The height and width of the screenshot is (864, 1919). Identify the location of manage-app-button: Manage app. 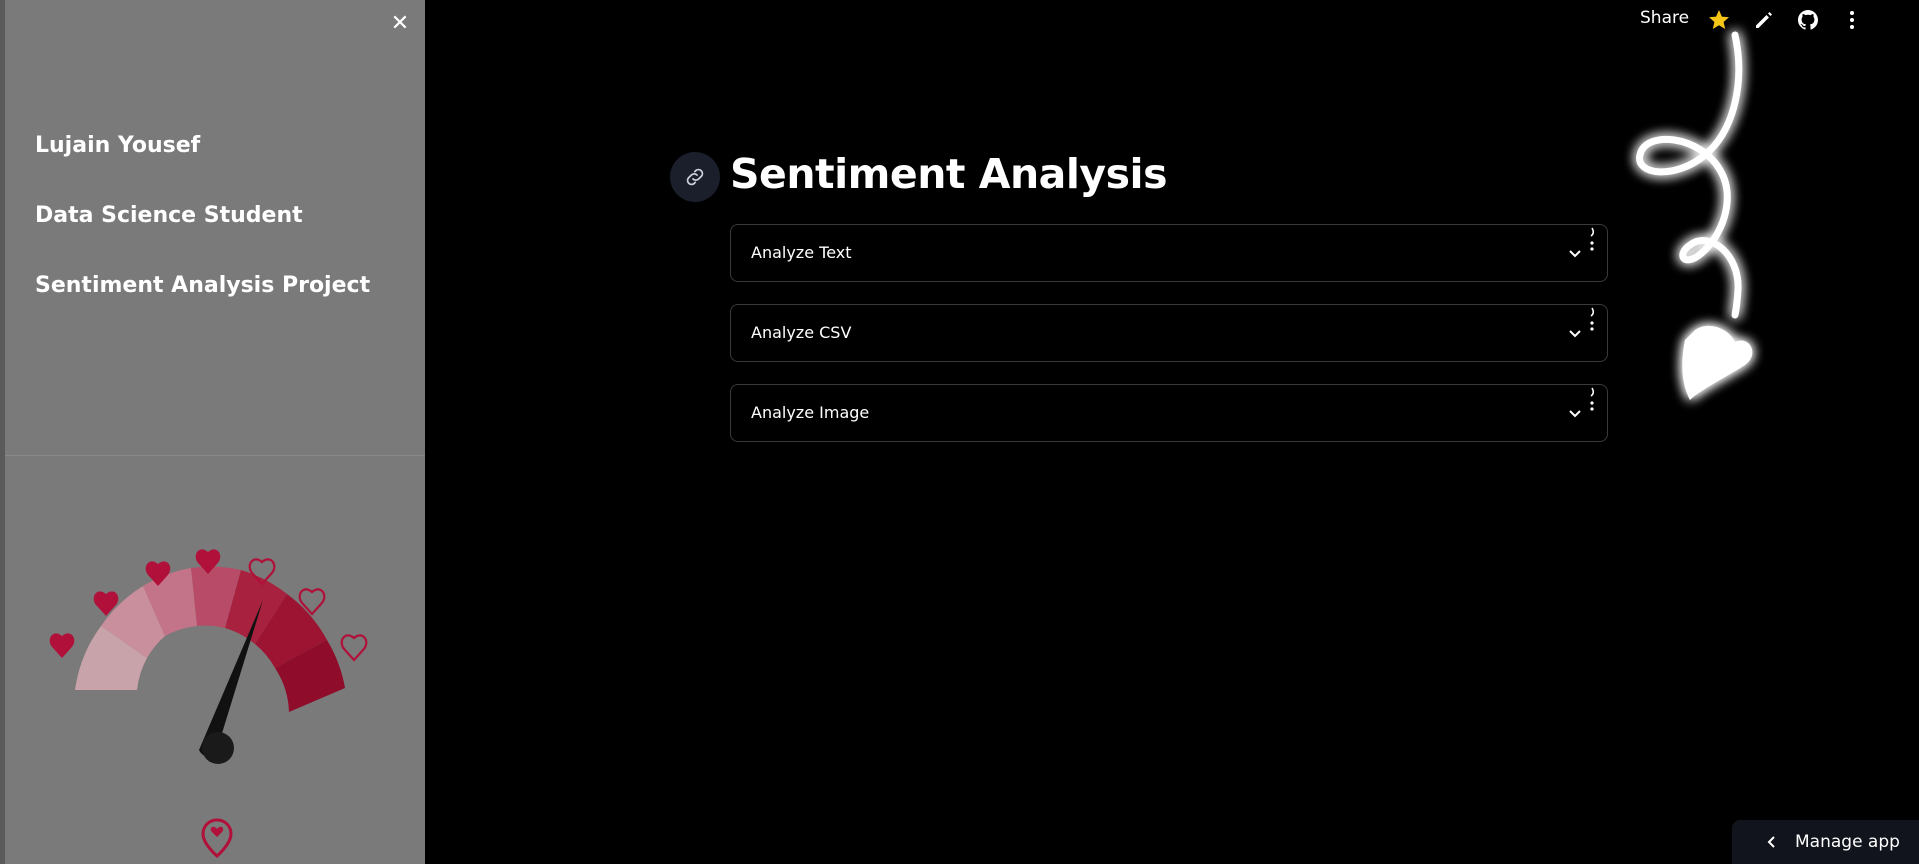
(1825, 842).